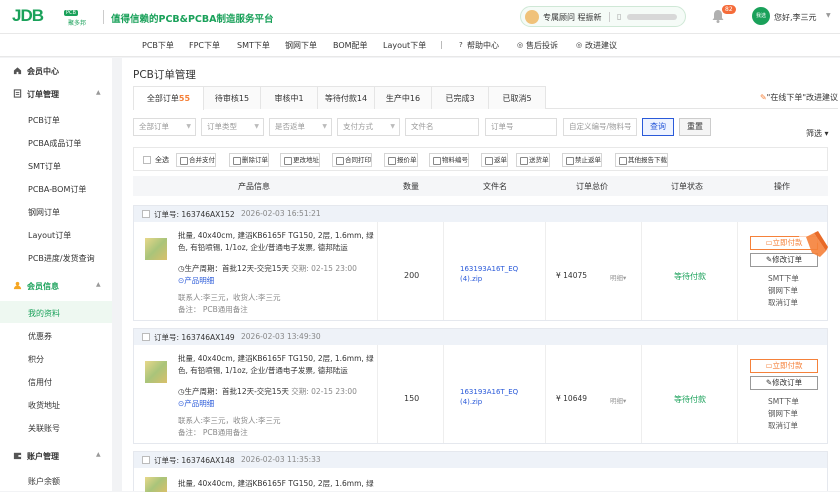 The width and height of the screenshot is (840, 492). I want to click on quote-button: 报价单, so click(401, 160).